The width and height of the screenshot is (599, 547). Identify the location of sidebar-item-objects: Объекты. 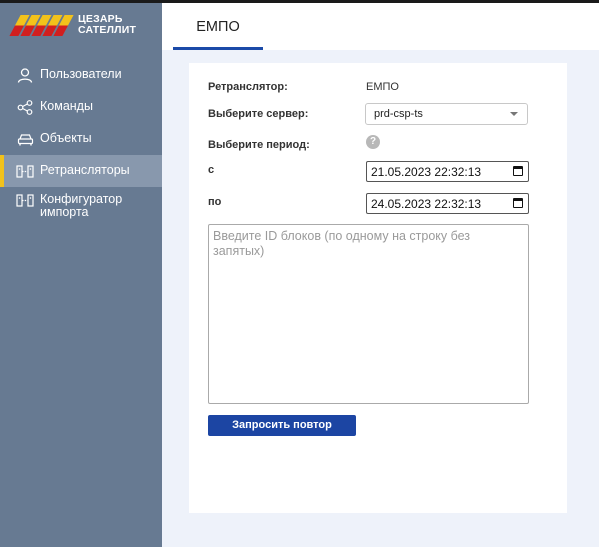
(81, 139).